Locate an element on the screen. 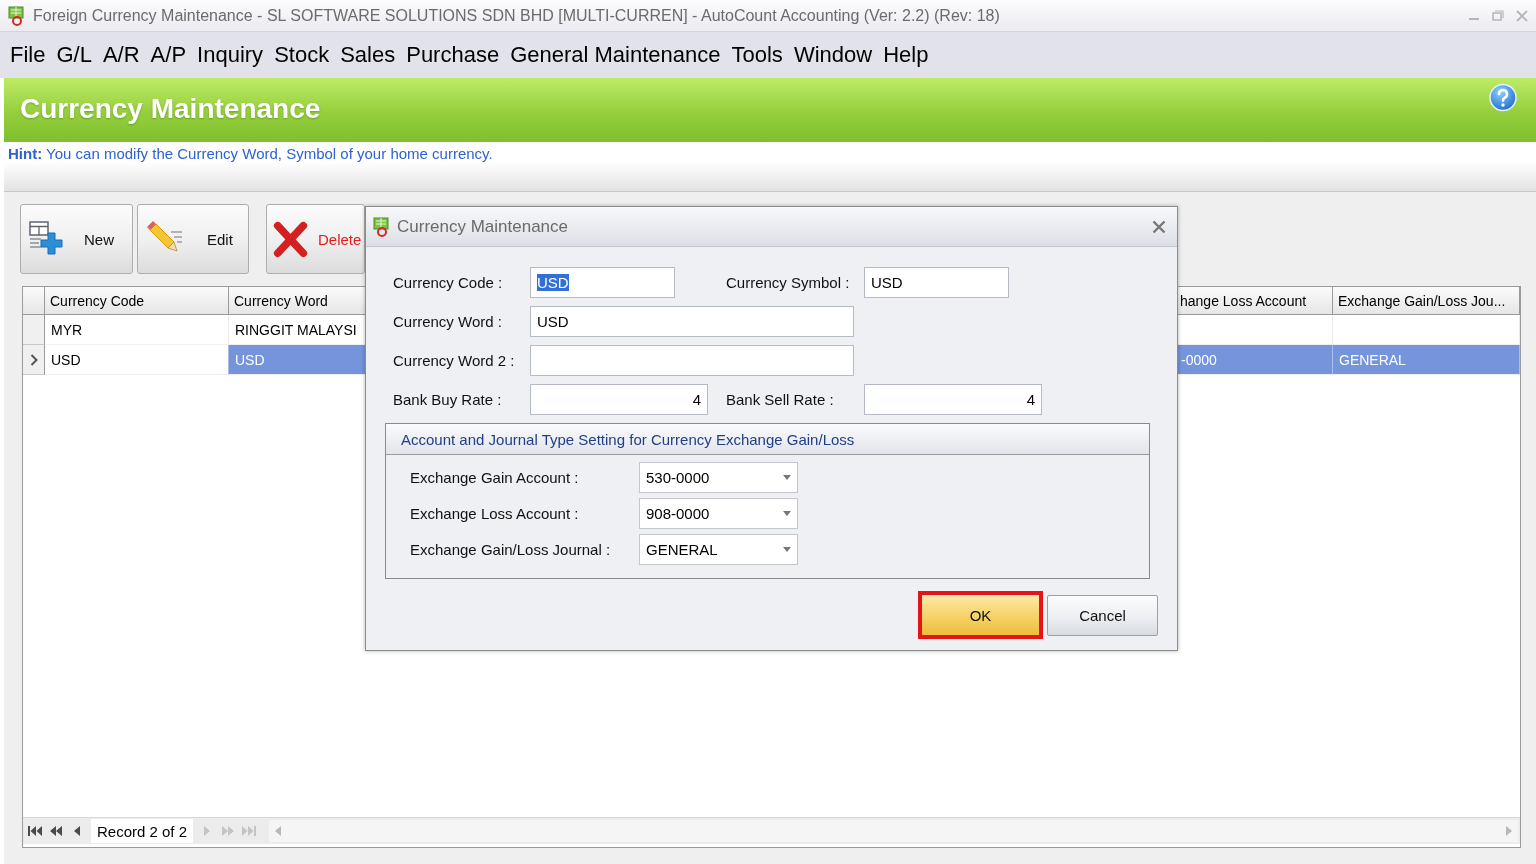 The width and height of the screenshot is (1536, 864). menu-item: Tools is located at coordinates (757, 55).